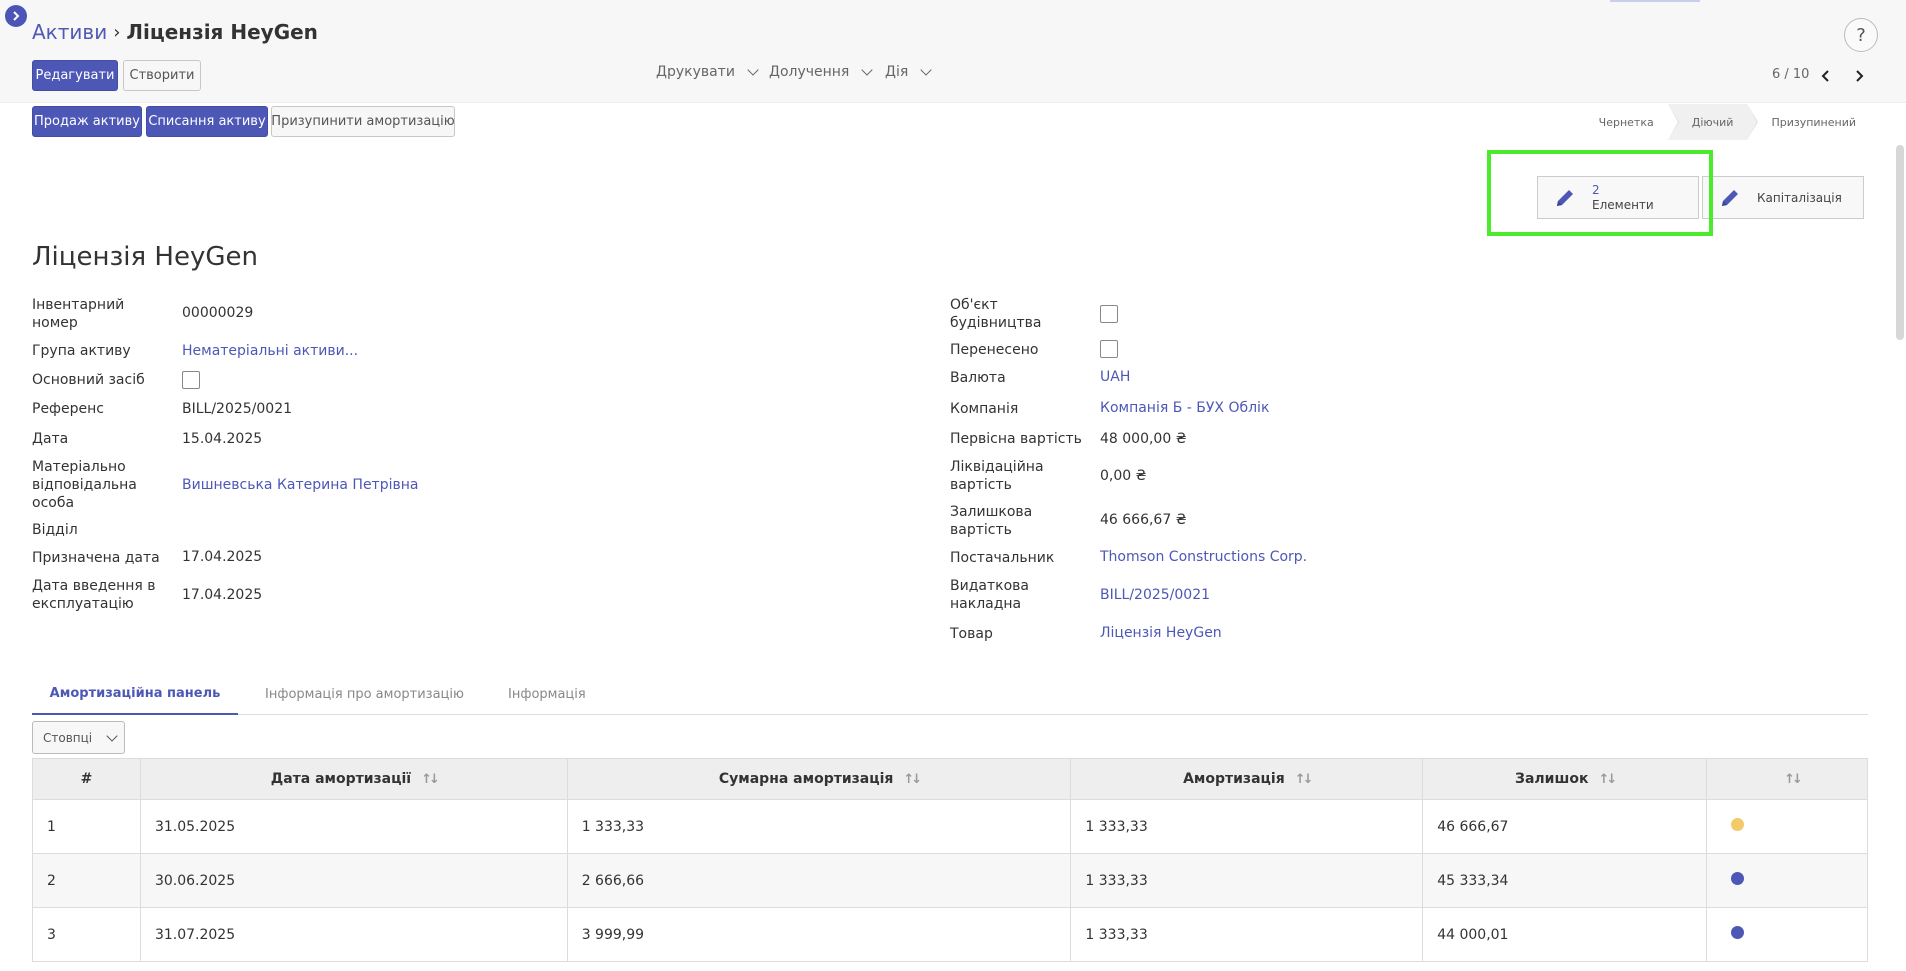  What do you see at coordinates (1016, 439) in the screenshot?
I see `field-label: Первісна вартість` at bounding box center [1016, 439].